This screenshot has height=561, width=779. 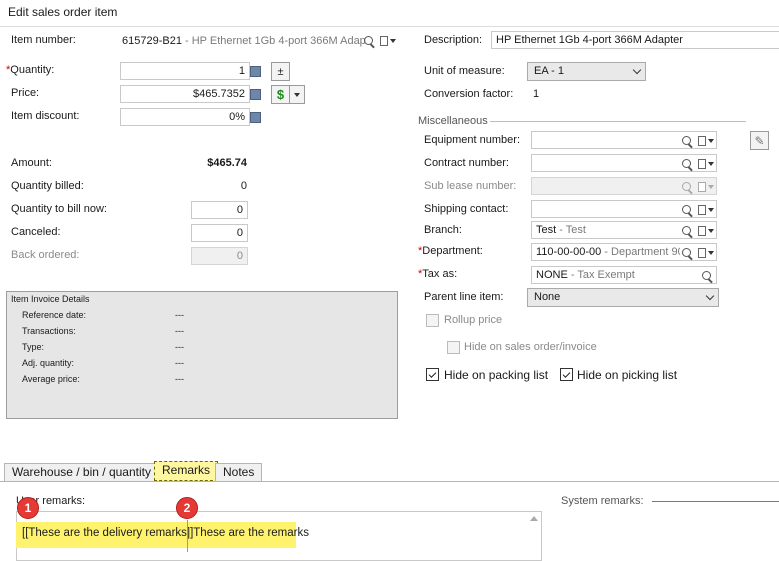 What do you see at coordinates (450, 251) in the screenshot?
I see `department-label: *Department:` at bounding box center [450, 251].